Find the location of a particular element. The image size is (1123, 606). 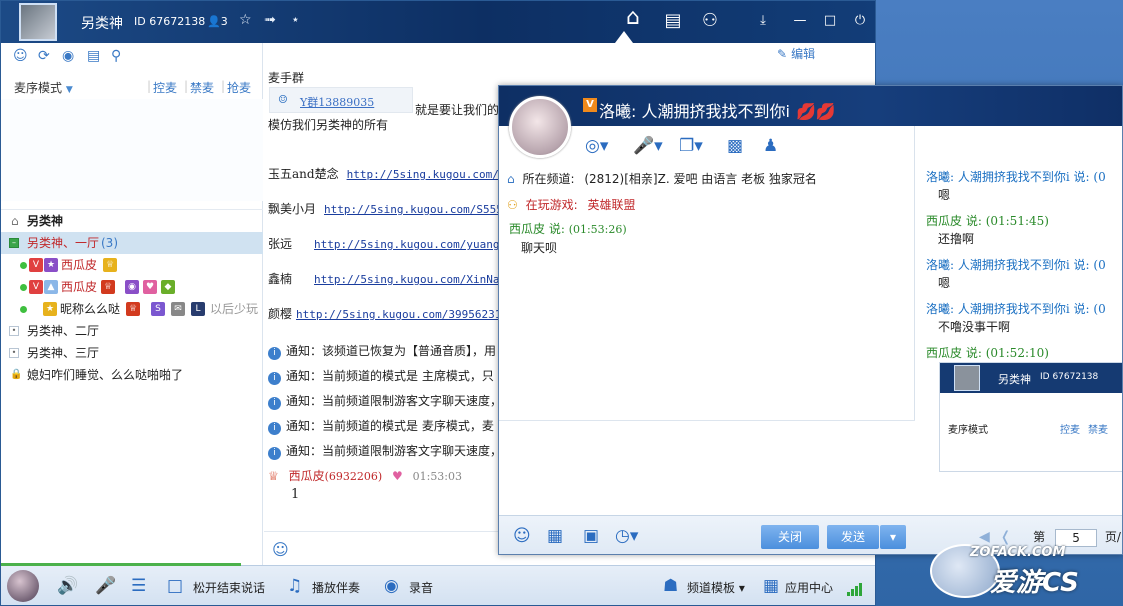

accompany-button: 播放伴奏 is located at coordinates (336, 587).